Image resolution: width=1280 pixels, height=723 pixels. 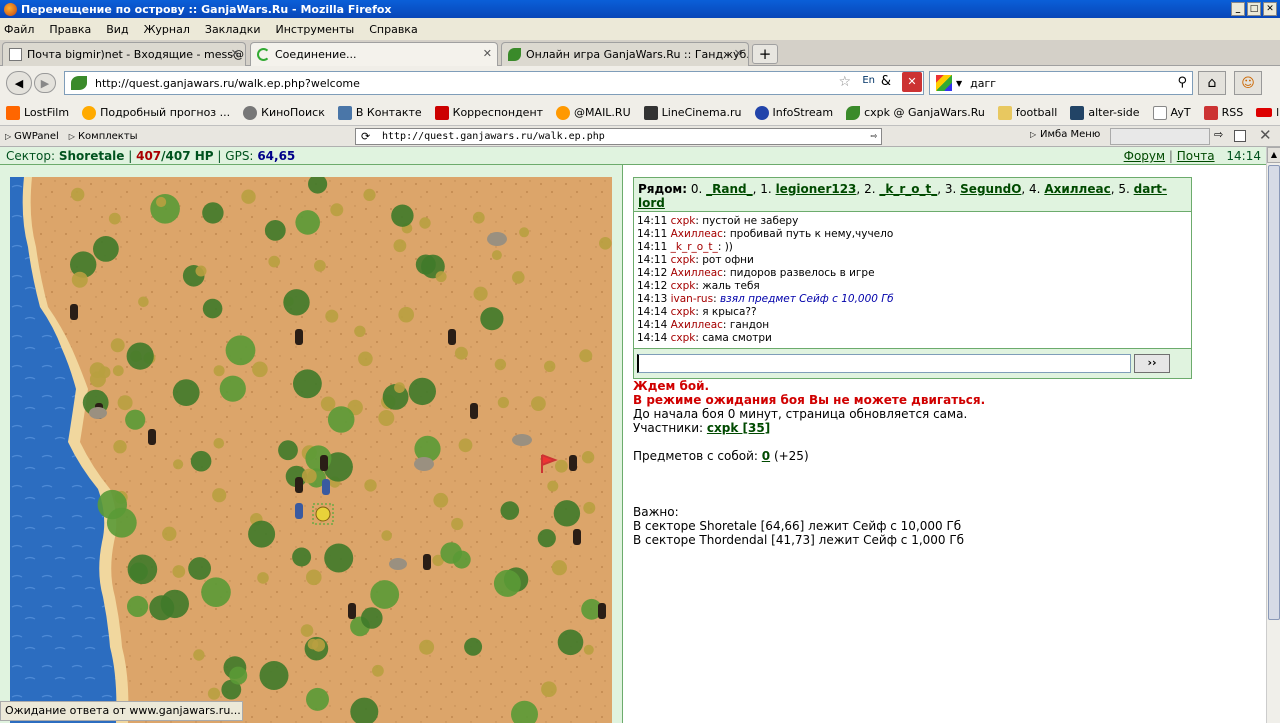 I want to click on bookmark-star-icon: ☆, so click(x=844, y=82).